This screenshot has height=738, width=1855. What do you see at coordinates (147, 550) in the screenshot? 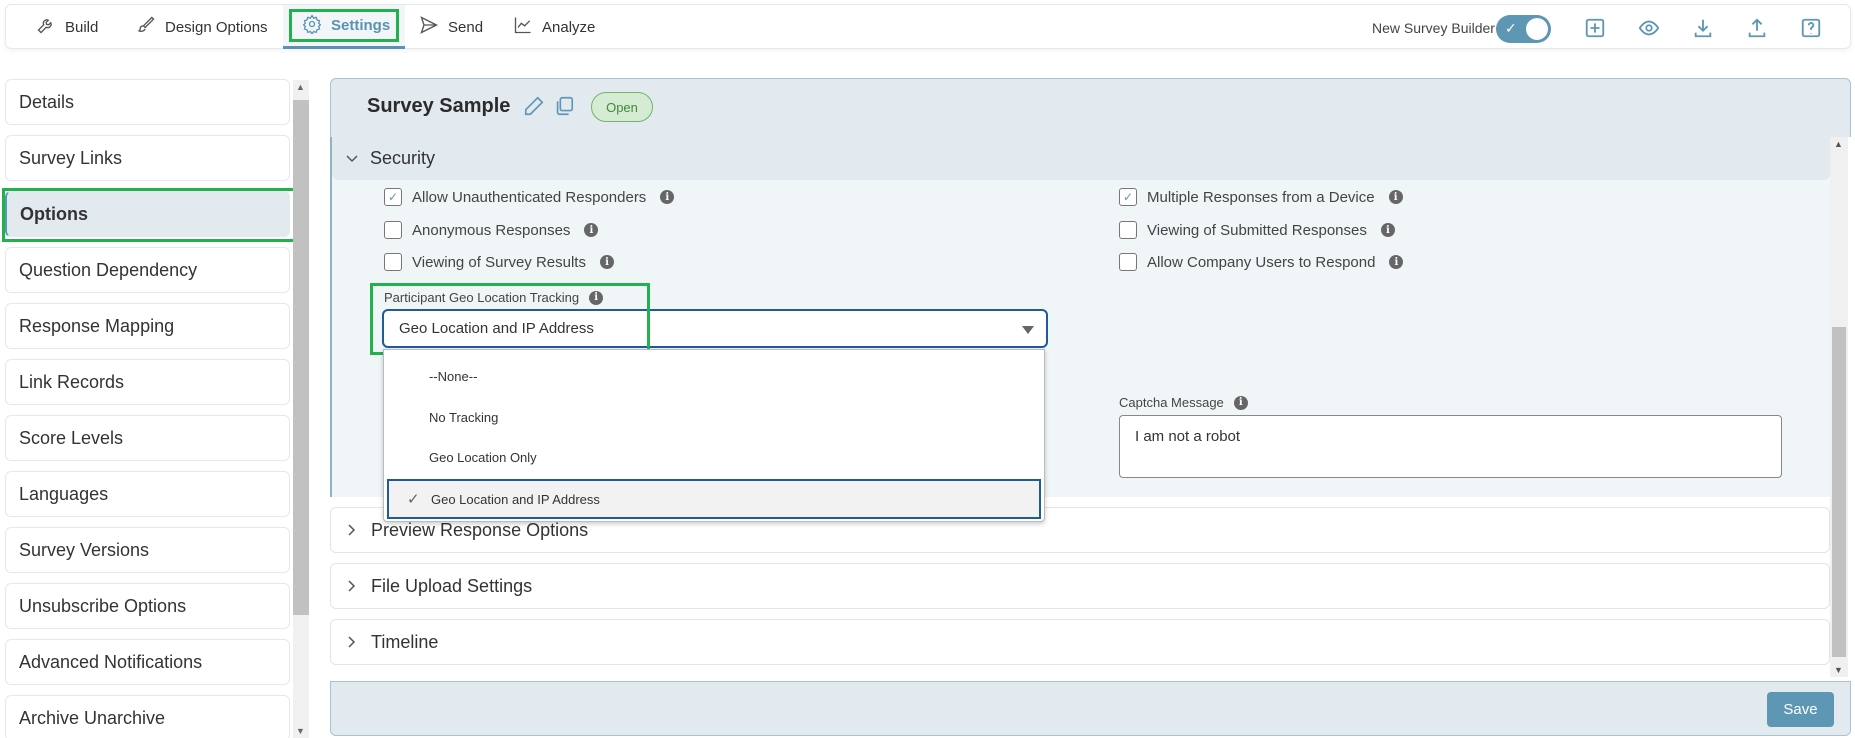
I see `sidebar-item-survey-versions: Survey Versions` at bounding box center [147, 550].